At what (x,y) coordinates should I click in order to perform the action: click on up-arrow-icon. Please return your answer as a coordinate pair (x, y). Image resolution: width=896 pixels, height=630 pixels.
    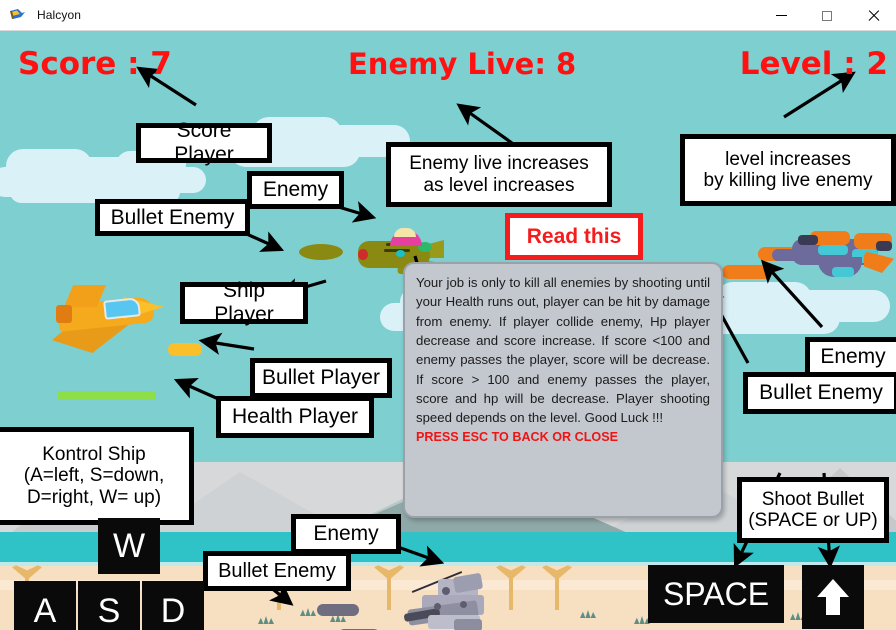
    Looking at the image, I should click on (833, 597).